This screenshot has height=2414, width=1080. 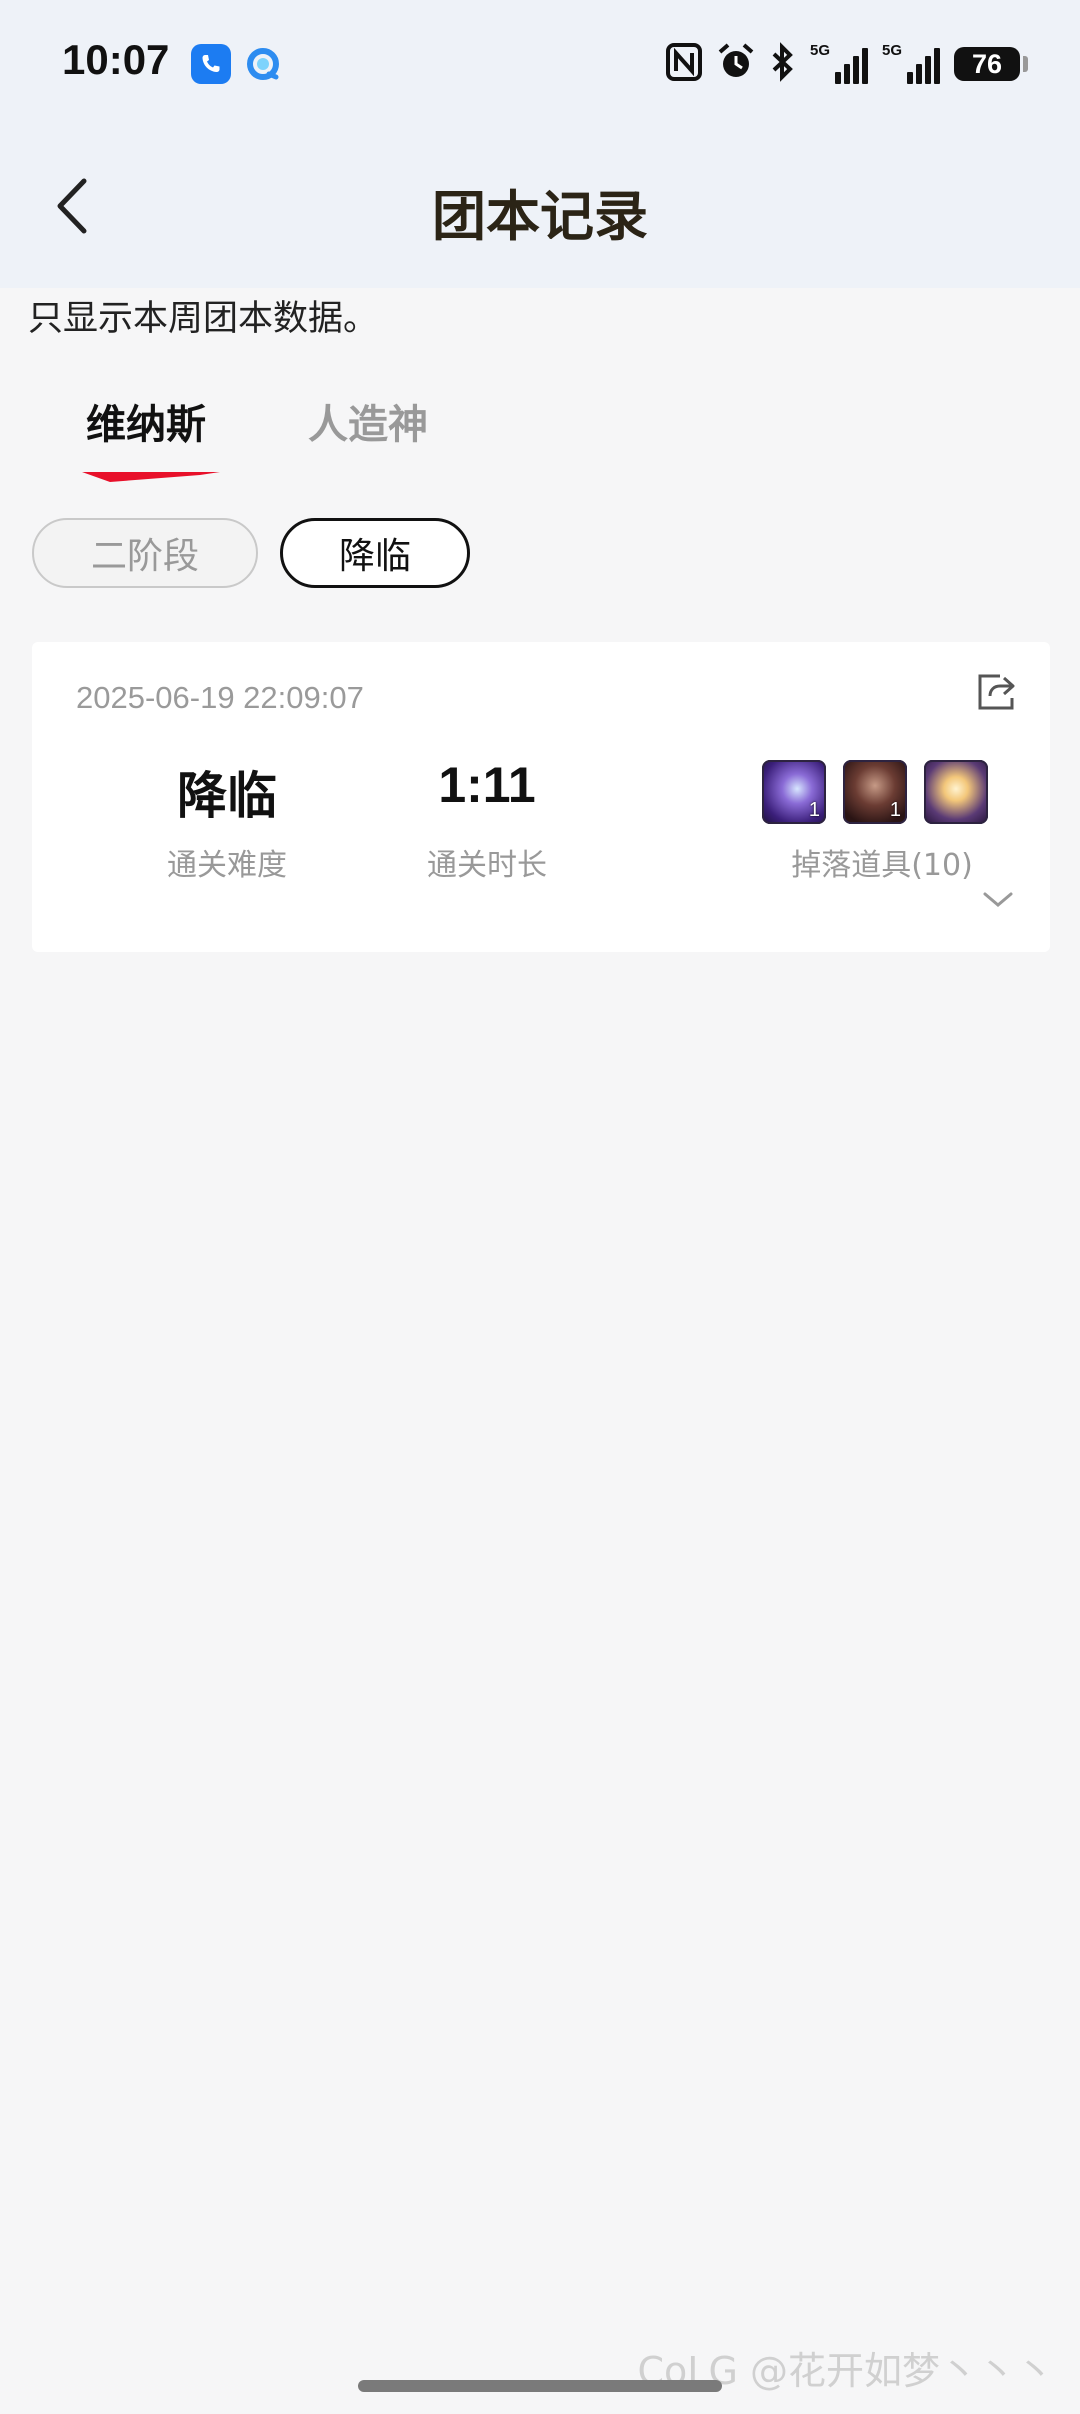 I want to click on battery-indicator: 76, so click(x=991, y=64).